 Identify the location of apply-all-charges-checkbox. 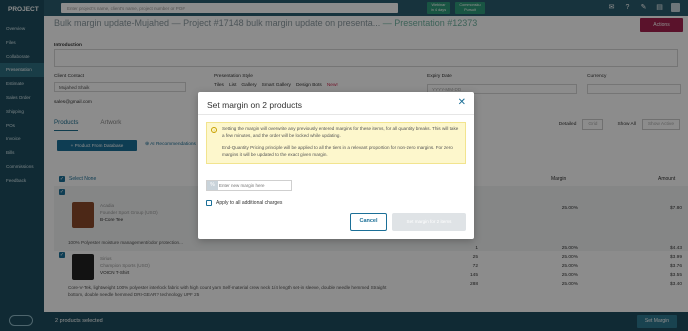
(209, 203).